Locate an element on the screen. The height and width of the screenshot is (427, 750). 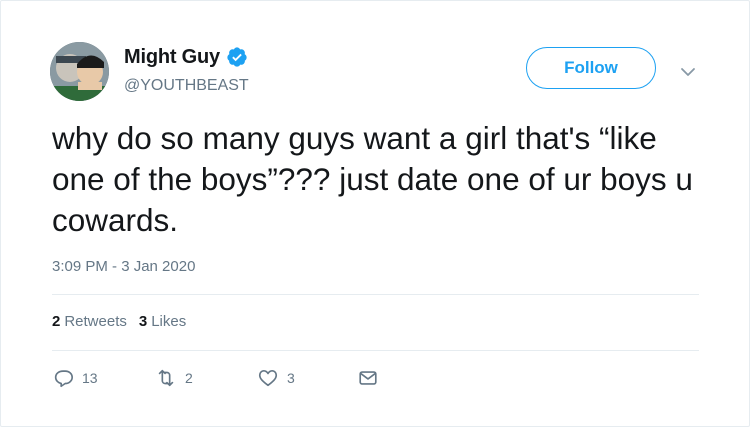
direct-message-button is located at coordinates (368, 378).